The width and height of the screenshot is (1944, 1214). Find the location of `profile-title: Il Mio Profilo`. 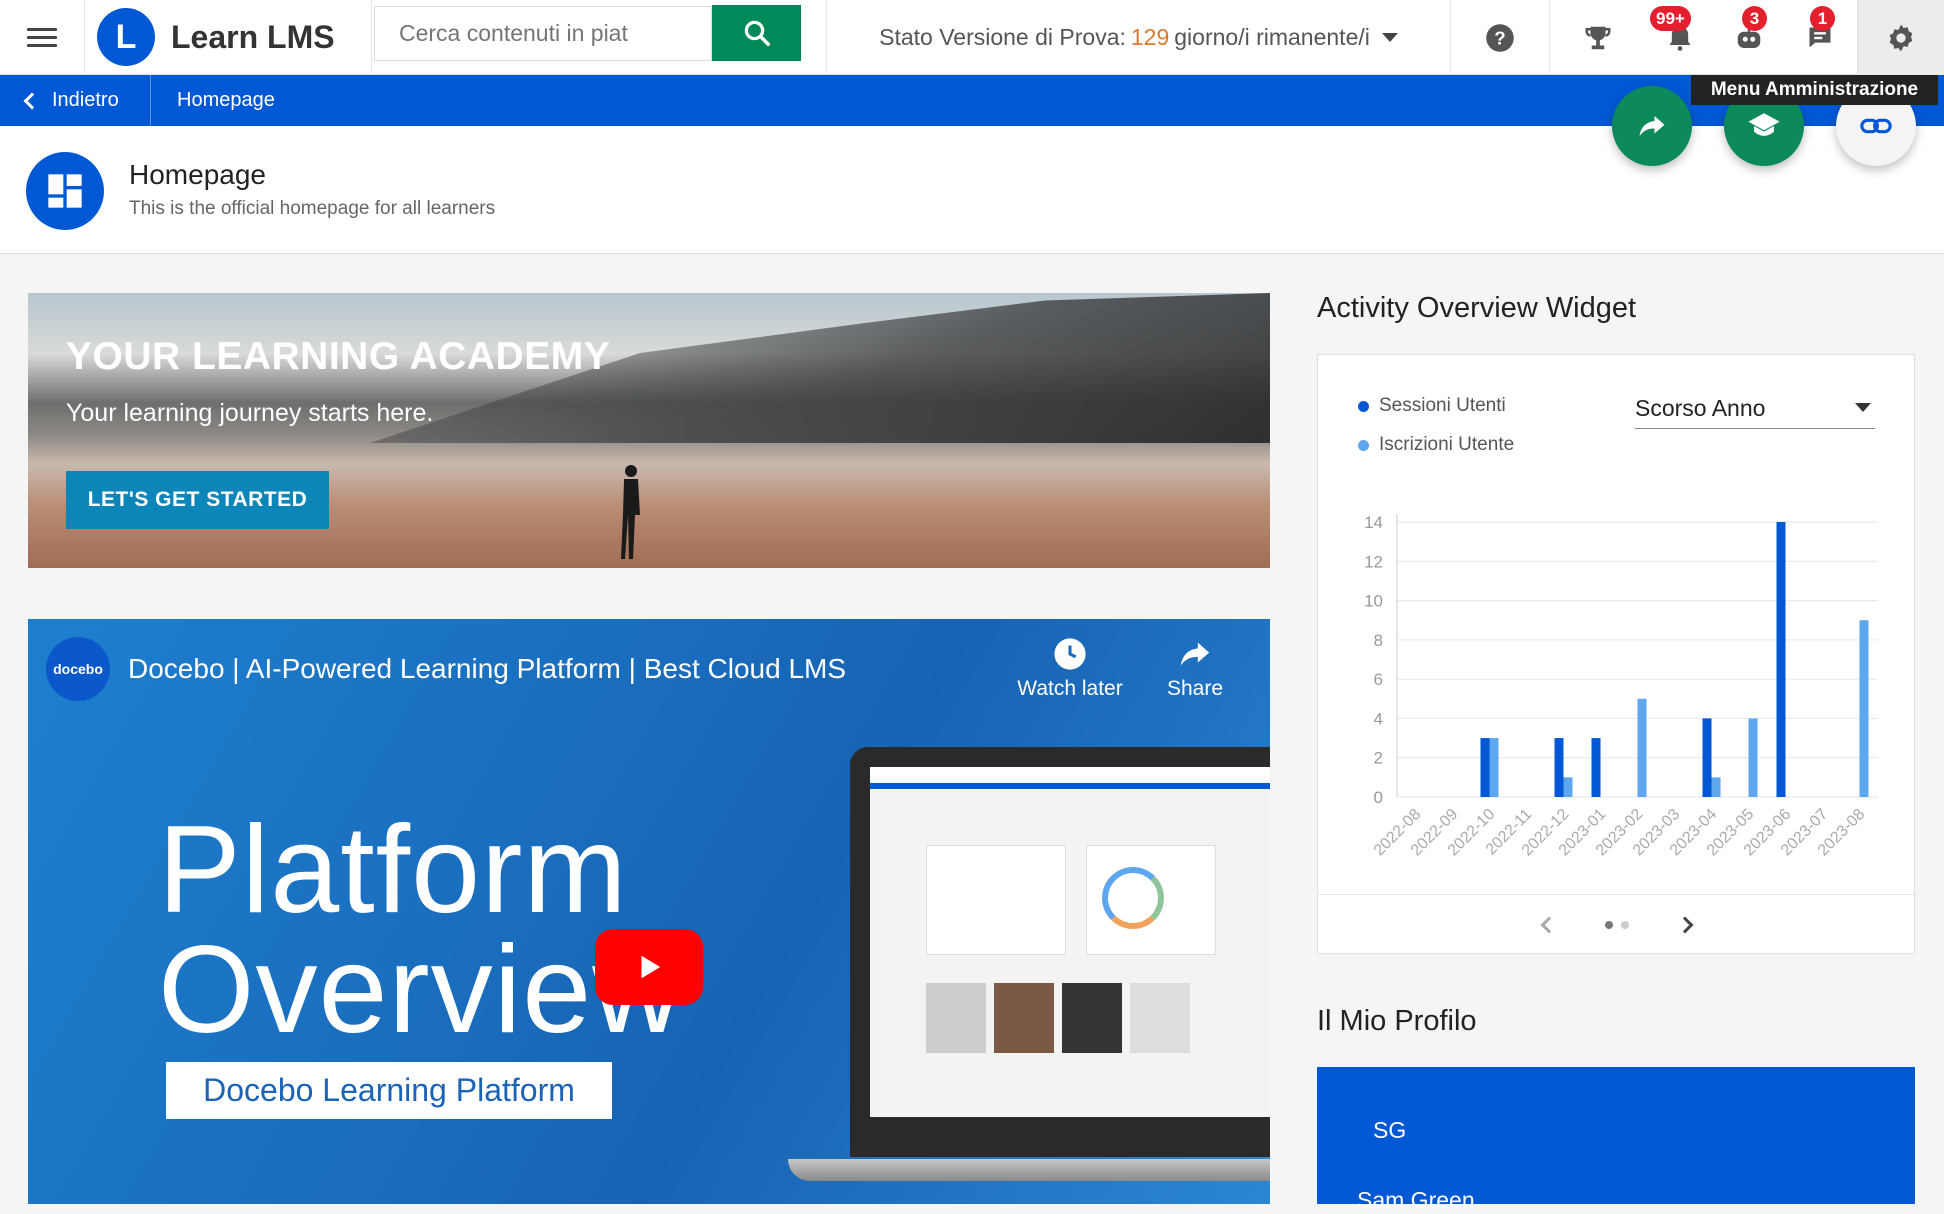

profile-title: Il Mio Profilo is located at coordinates (1397, 1021).